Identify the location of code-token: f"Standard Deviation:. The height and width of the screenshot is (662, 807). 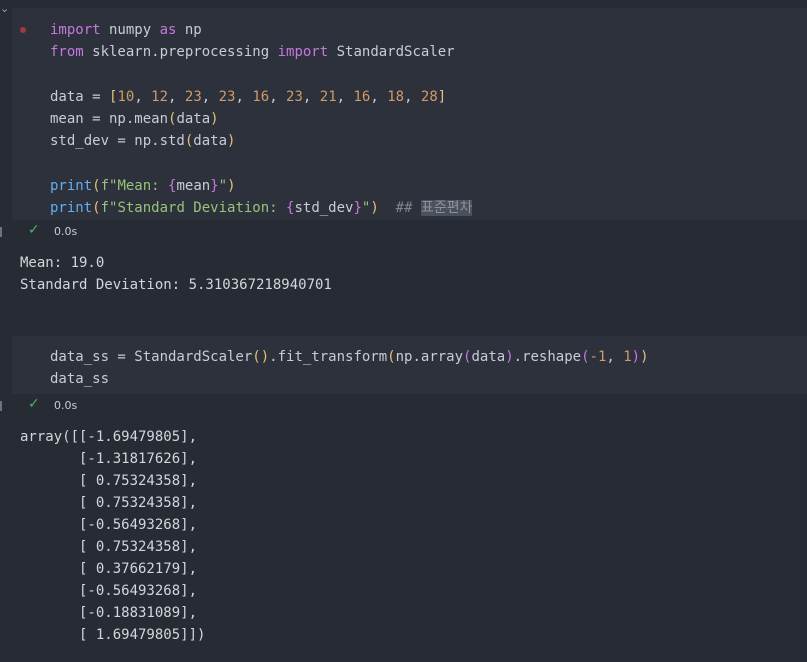
(193, 208).